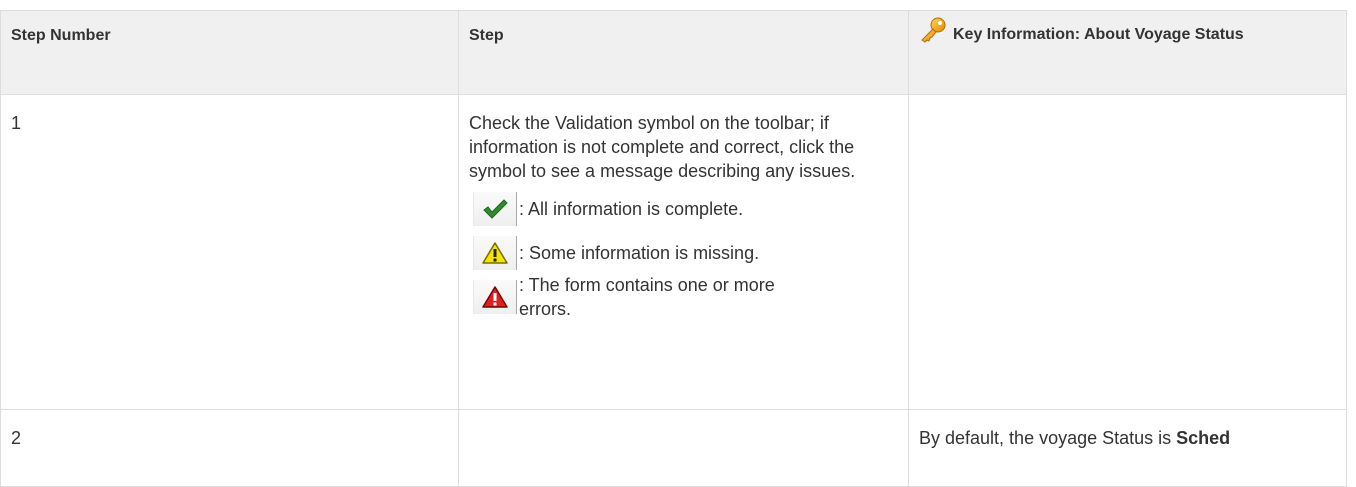  Describe the element at coordinates (229, 52) in the screenshot. I see `header-step-number: Step Number` at that location.